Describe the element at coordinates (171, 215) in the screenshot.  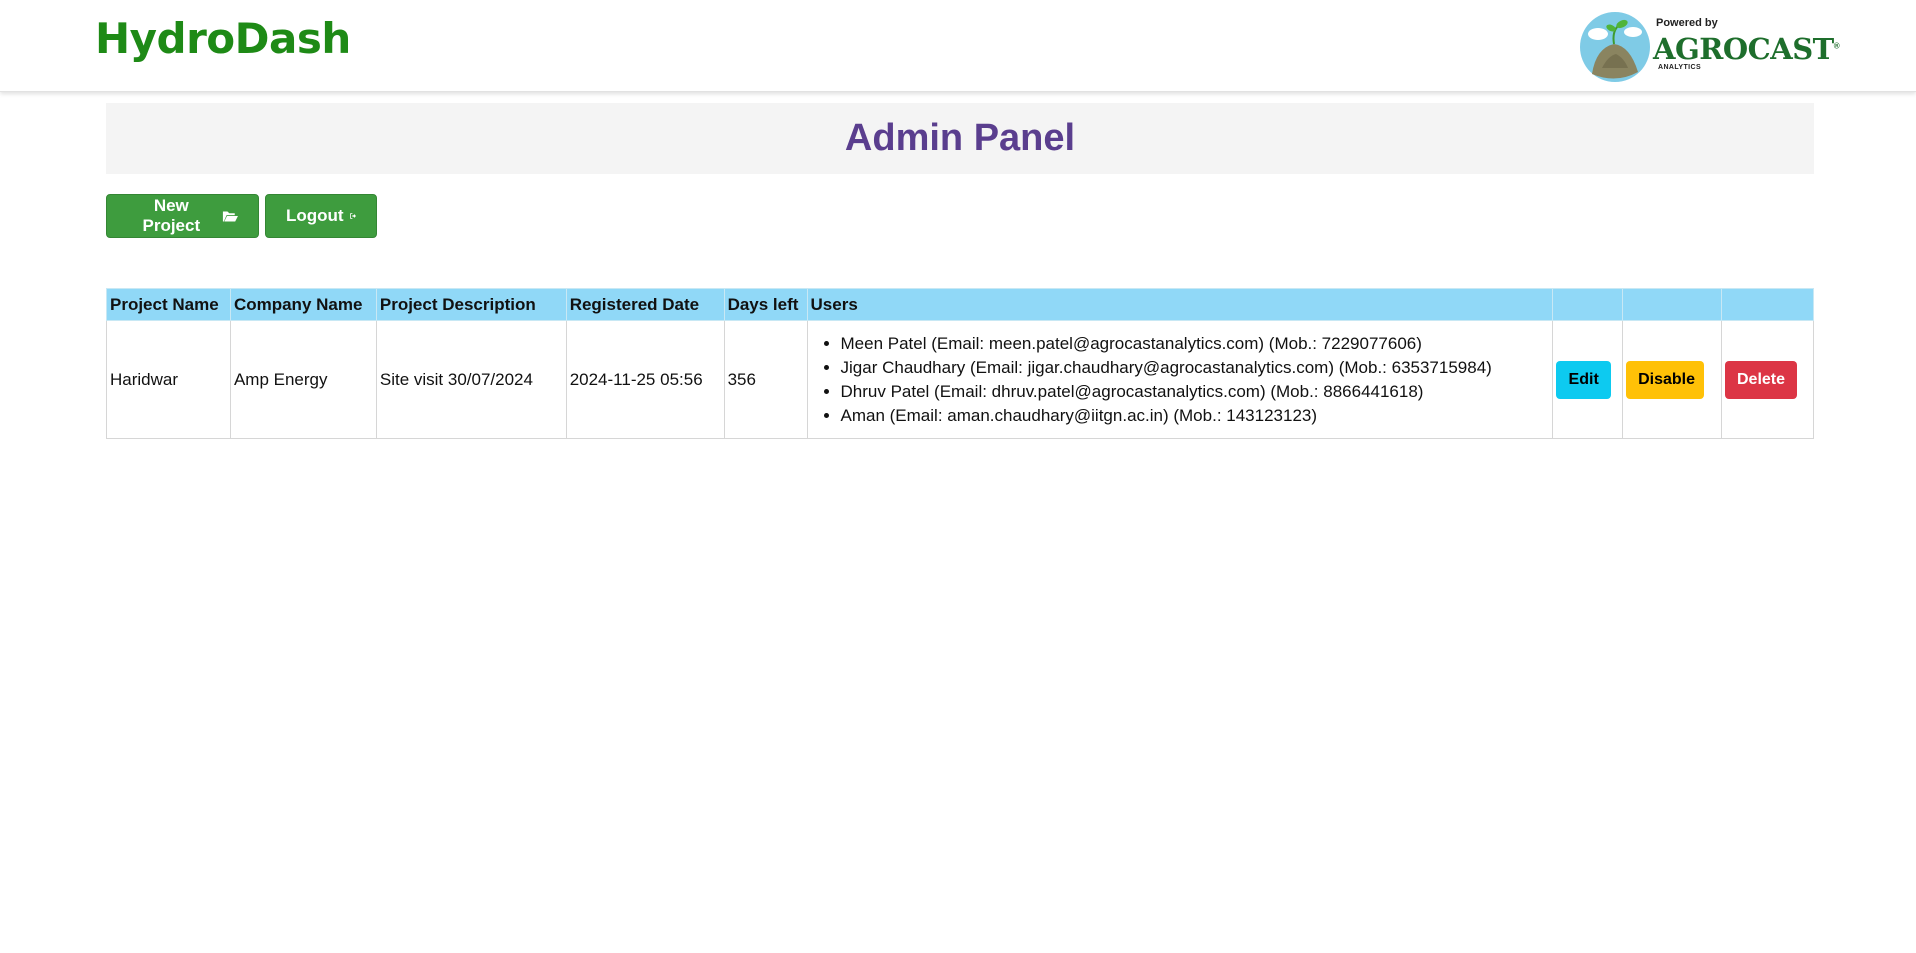
I see `new-project-label: New Project` at that location.